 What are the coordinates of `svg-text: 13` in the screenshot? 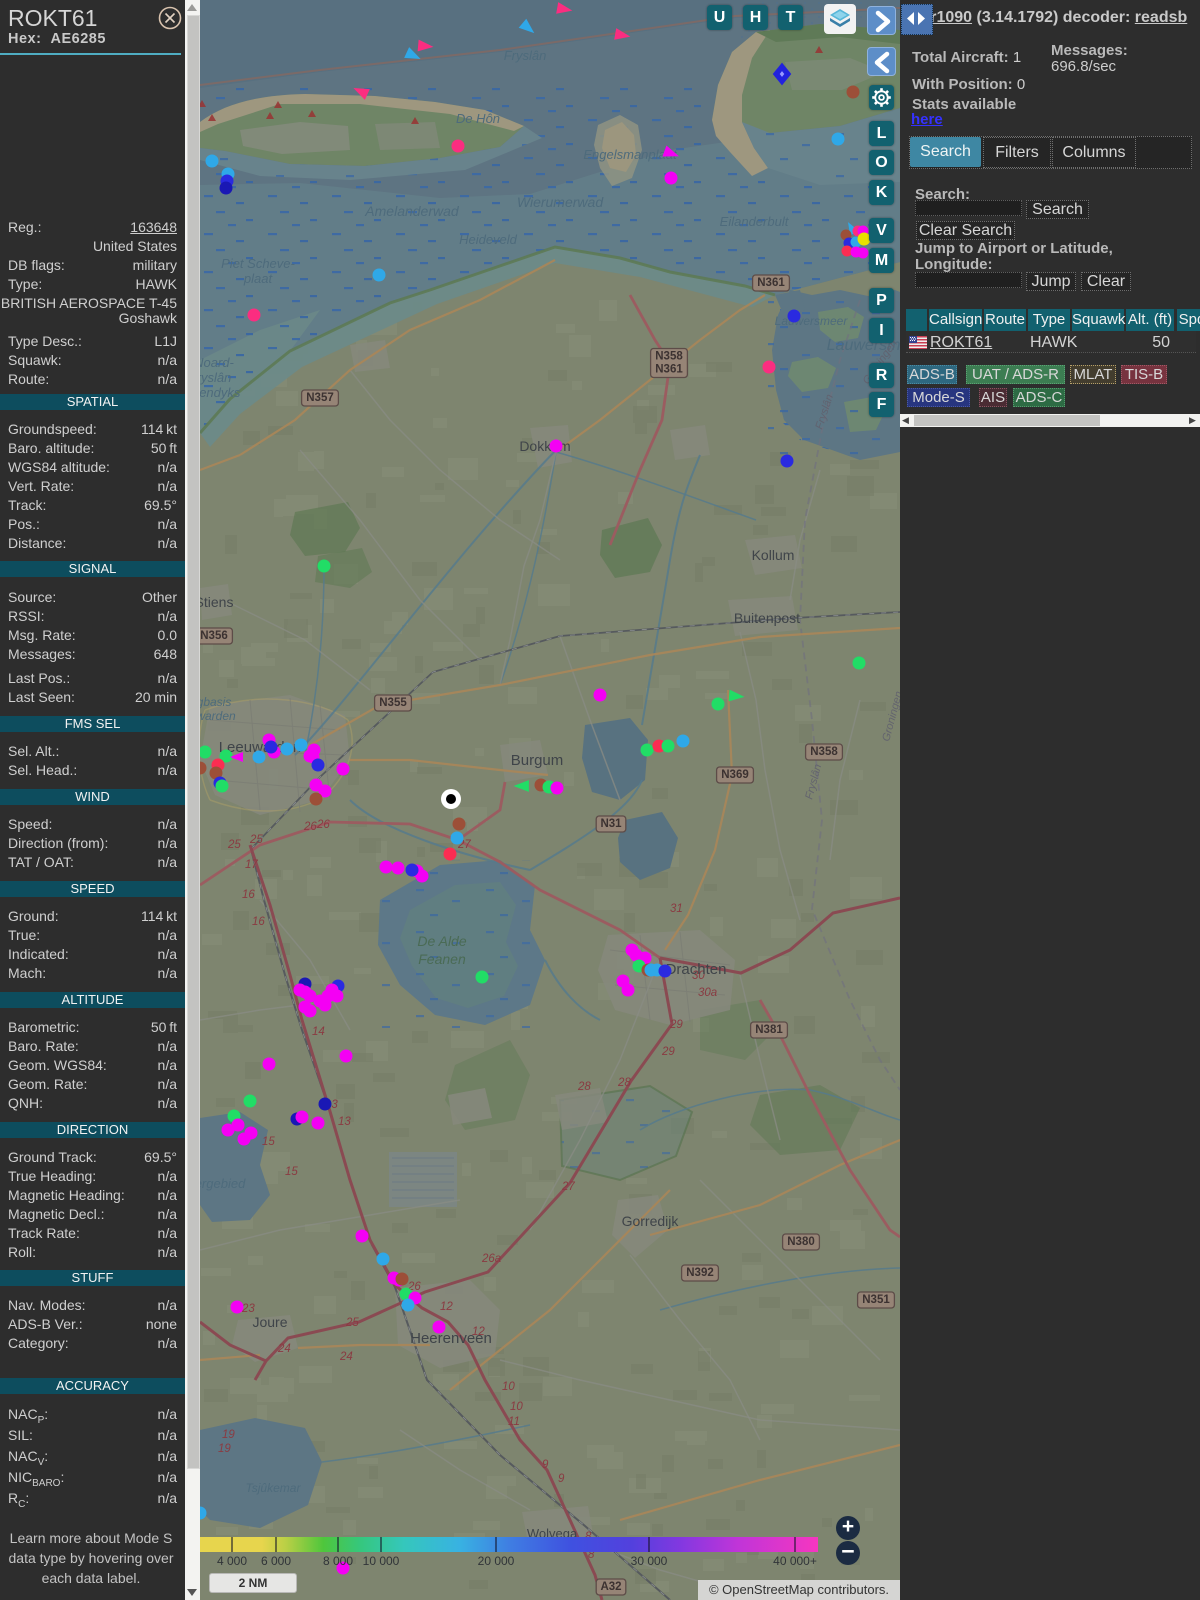 It's located at (344, 1122).